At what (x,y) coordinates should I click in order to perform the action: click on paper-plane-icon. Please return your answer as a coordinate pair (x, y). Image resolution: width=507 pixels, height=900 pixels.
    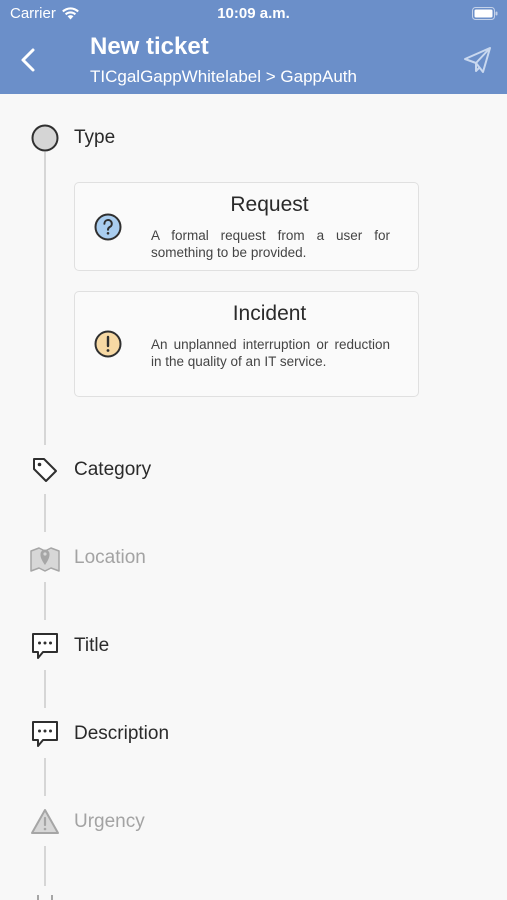
    Looking at the image, I should click on (477, 60).